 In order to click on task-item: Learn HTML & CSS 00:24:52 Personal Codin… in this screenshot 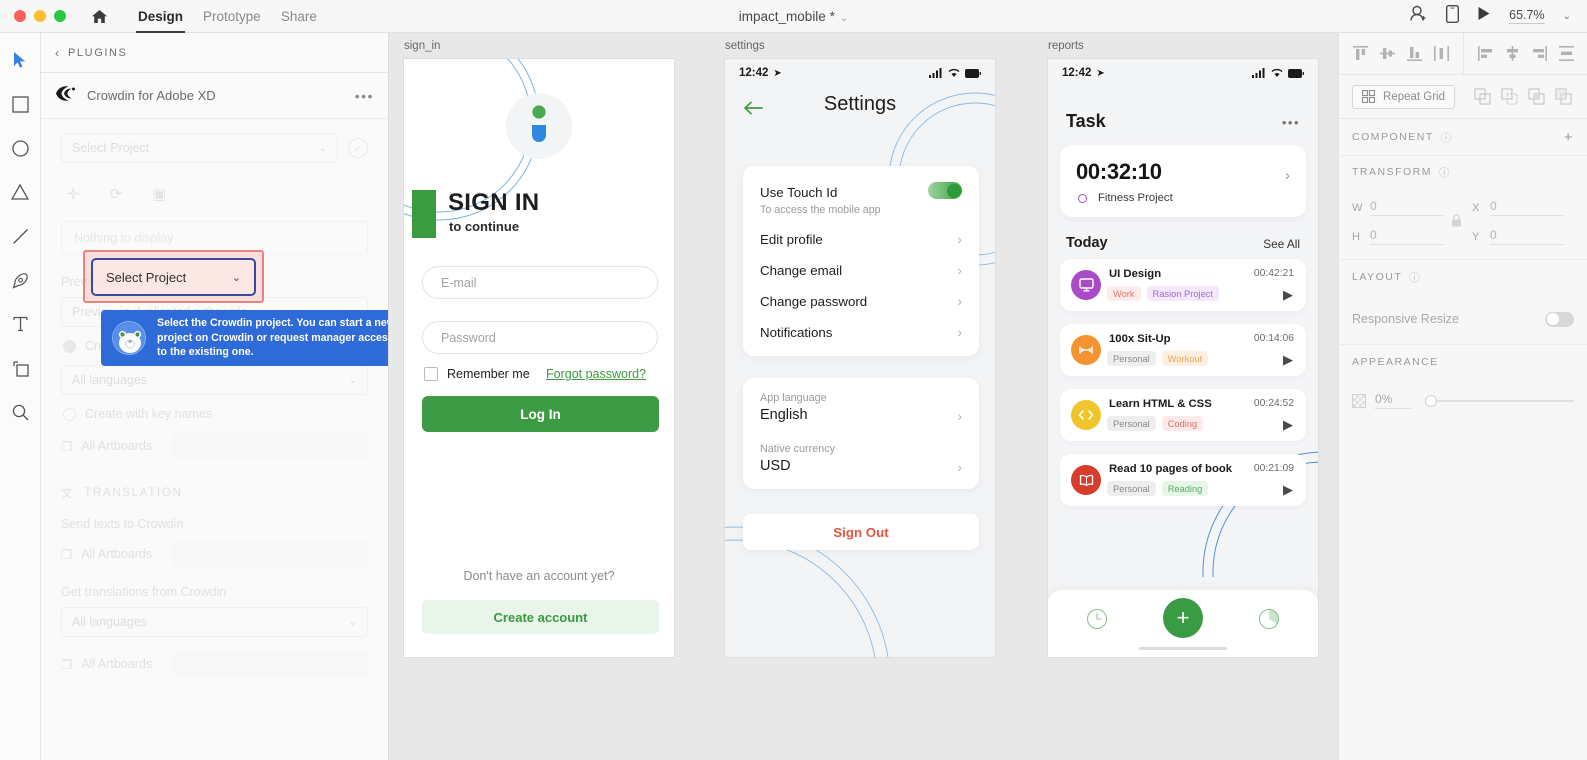, I will do `click(1183, 415)`.